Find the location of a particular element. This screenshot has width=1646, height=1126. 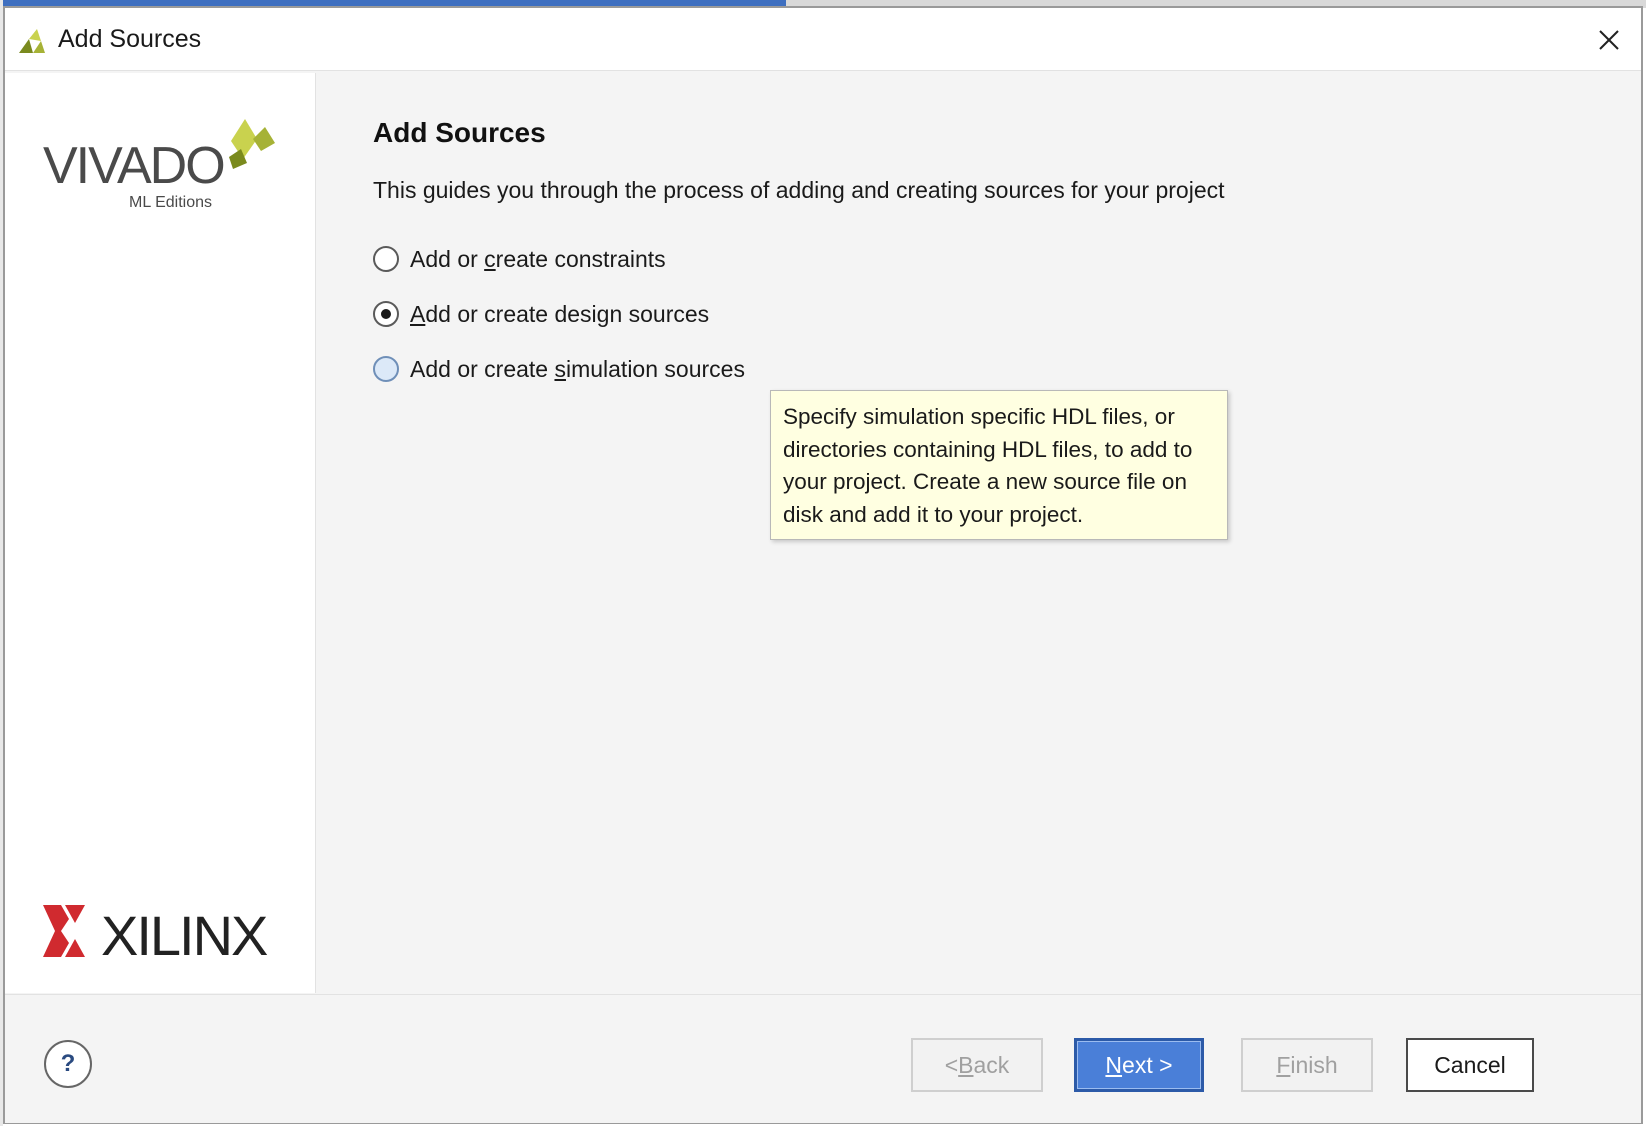

vivado-logo: VIVADO ML Editions is located at coordinates (159, 164).